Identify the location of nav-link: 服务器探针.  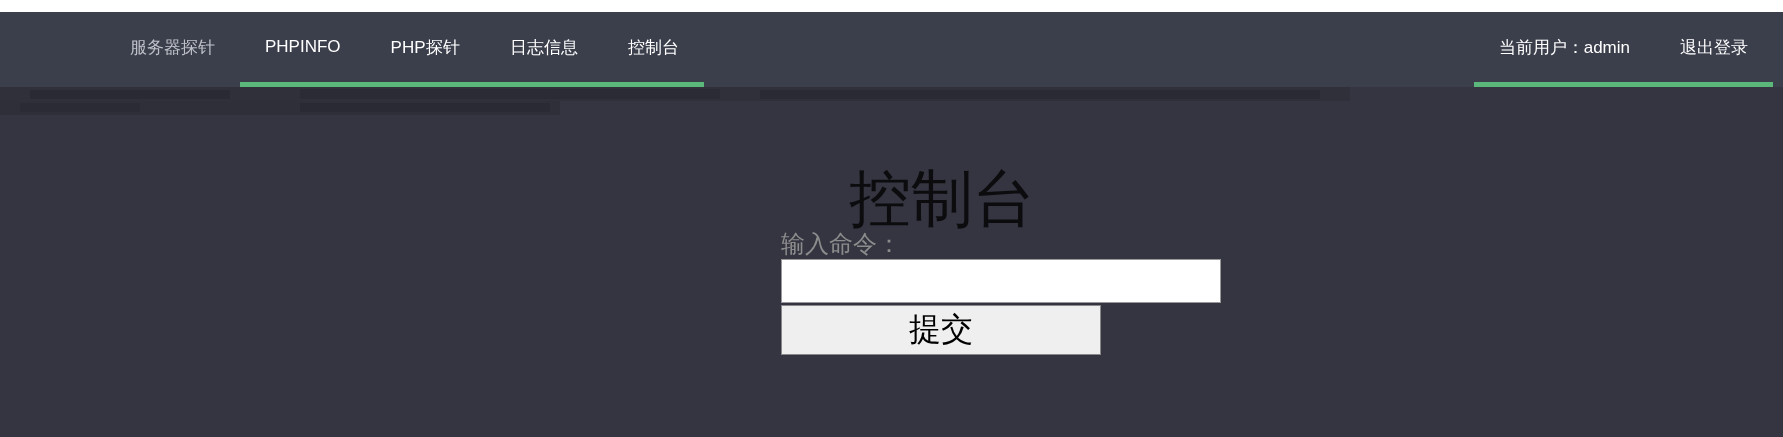
(172, 49).